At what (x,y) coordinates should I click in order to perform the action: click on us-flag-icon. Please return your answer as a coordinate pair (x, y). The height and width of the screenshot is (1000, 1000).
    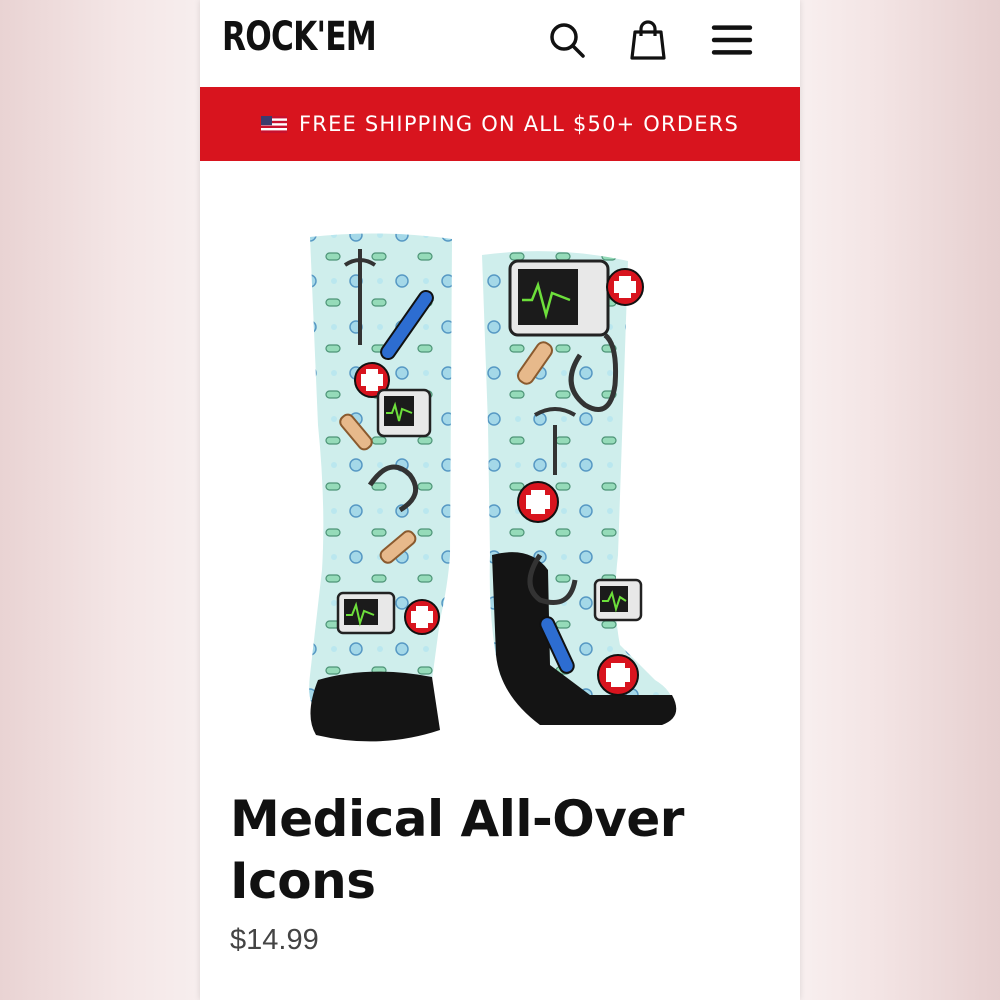
    Looking at the image, I should click on (274, 124).